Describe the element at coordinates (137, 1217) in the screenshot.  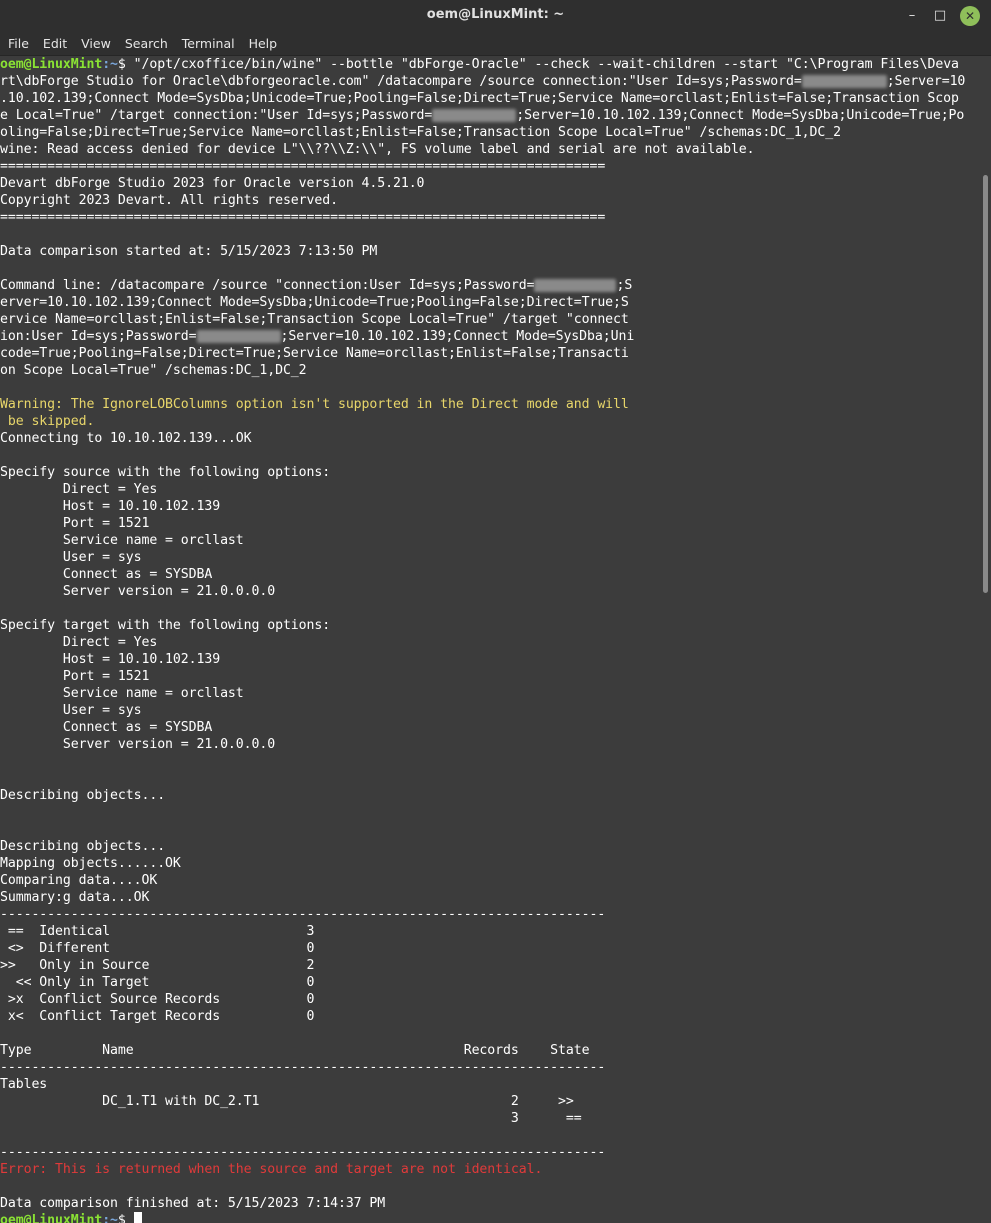
I see `text-cursor` at that location.